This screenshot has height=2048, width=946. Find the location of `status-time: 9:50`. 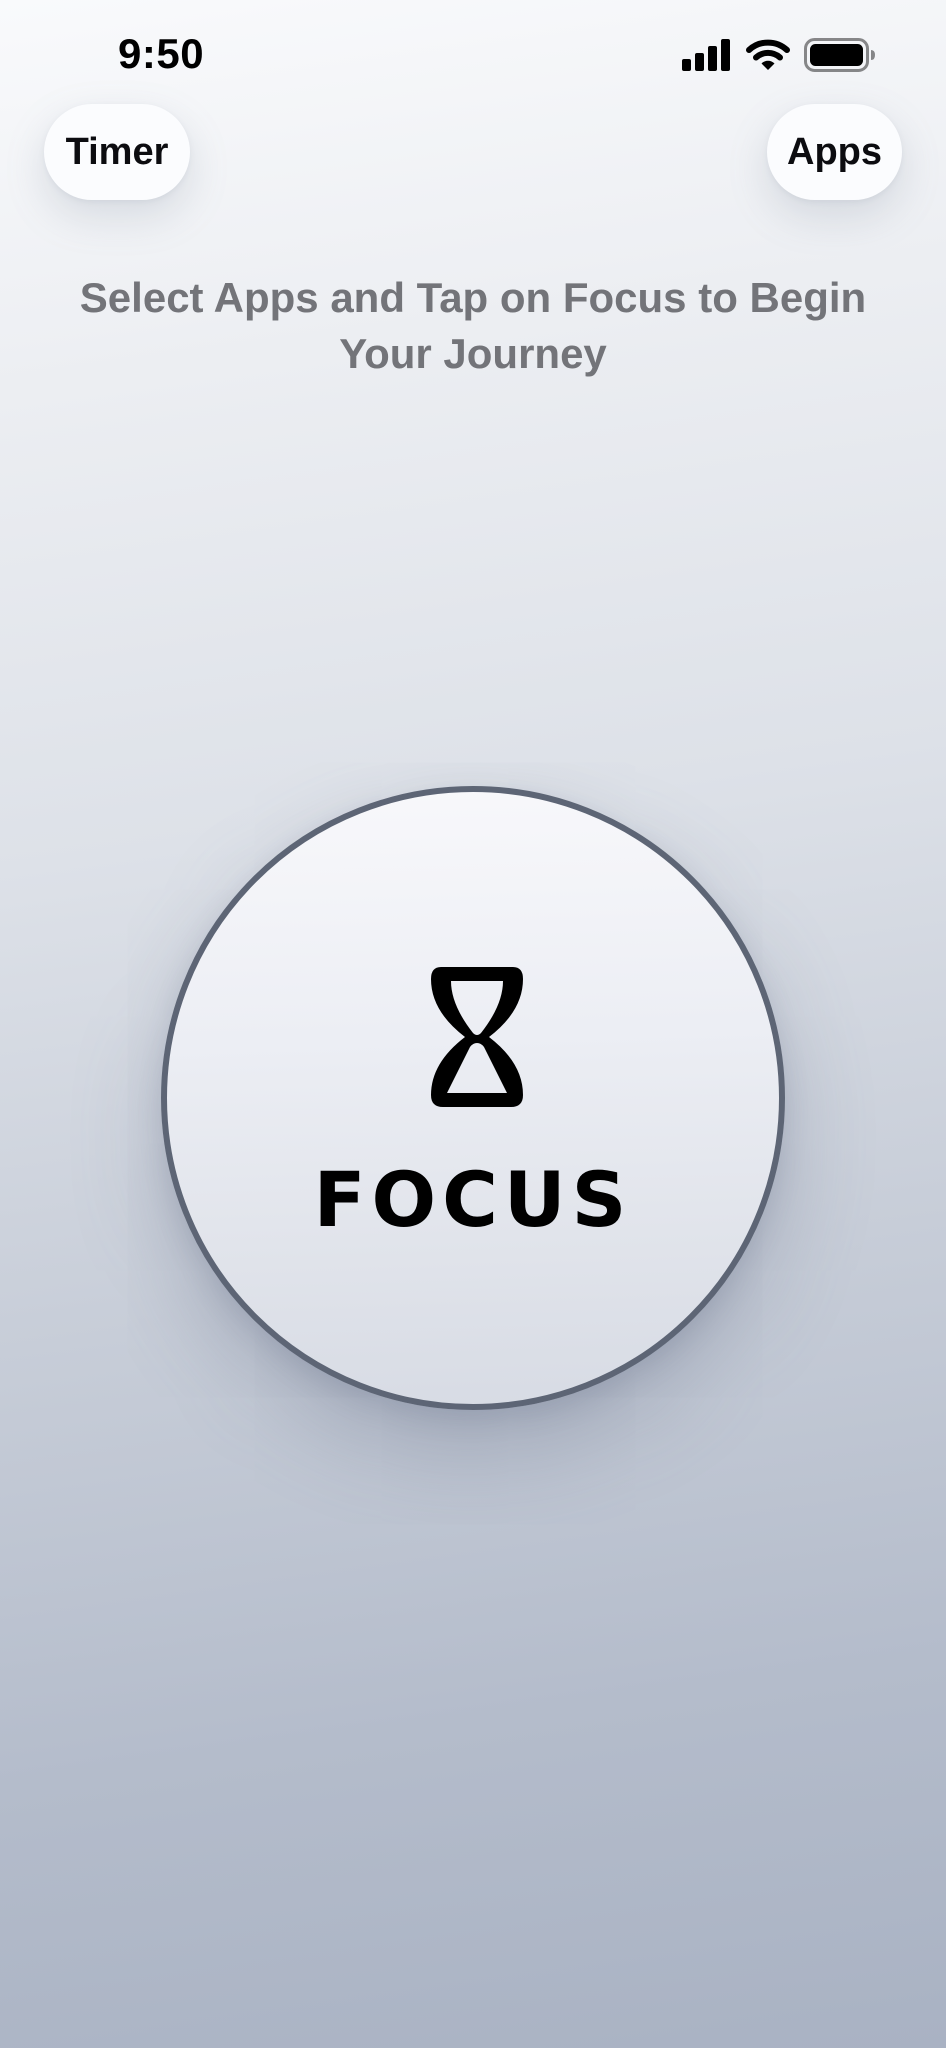

status-time: 9:50 is located at coordinates (161, 53).